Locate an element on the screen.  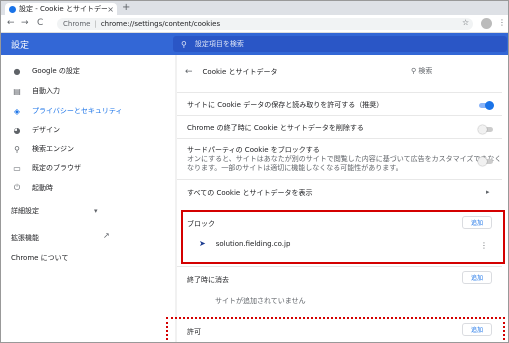
sidebar-item-label: Google の設定 is located at coordinates (56, 71).